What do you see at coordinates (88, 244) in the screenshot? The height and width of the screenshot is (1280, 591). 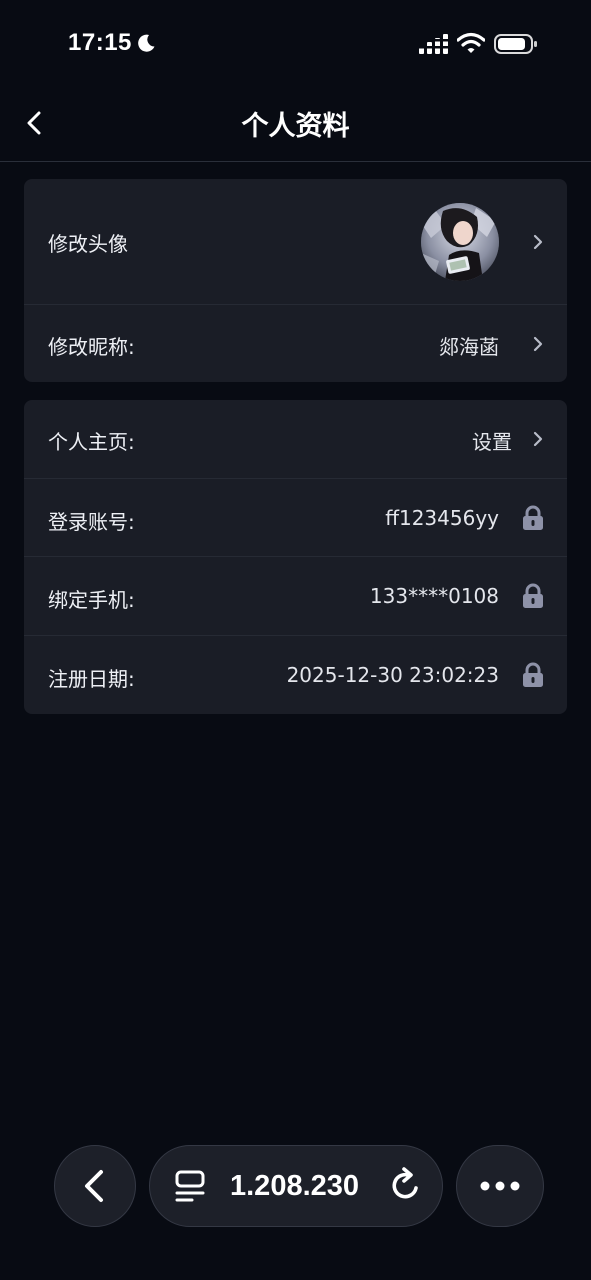 I see `change-avatar-label: 修改头像` at bounding box center [88, 244].